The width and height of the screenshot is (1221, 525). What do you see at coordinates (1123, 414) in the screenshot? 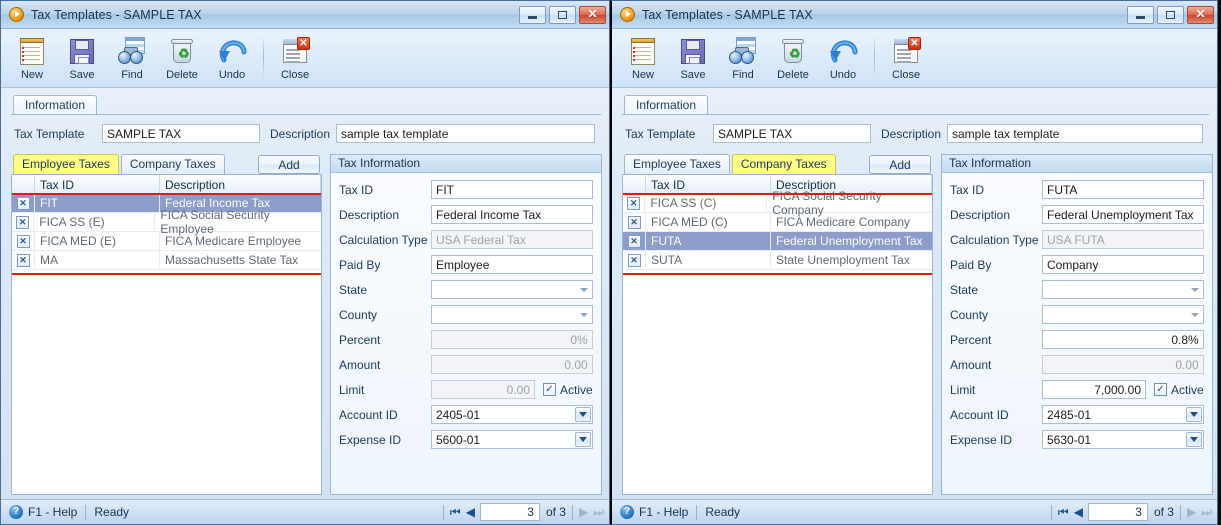
I see `account-id-select: 2485-01` at bounding box center [1123, 414].